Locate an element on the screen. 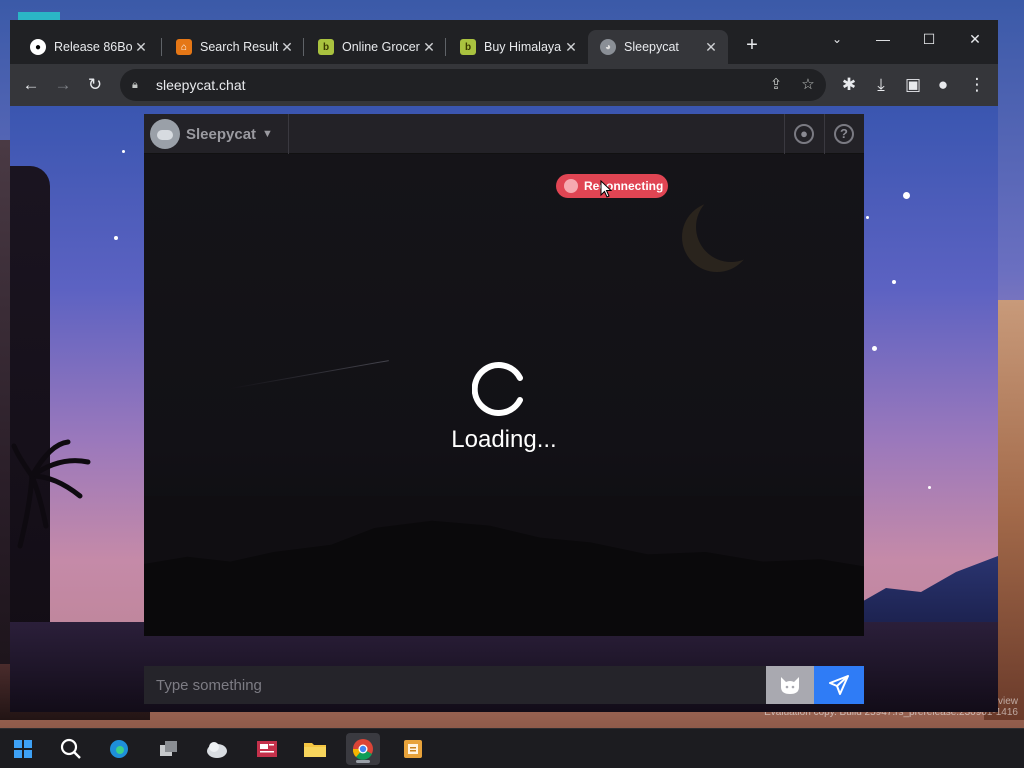 Image resolution: width=1024 pixels, height=768 pixels. cat-emoji-button is located at coordinates (790, 685).